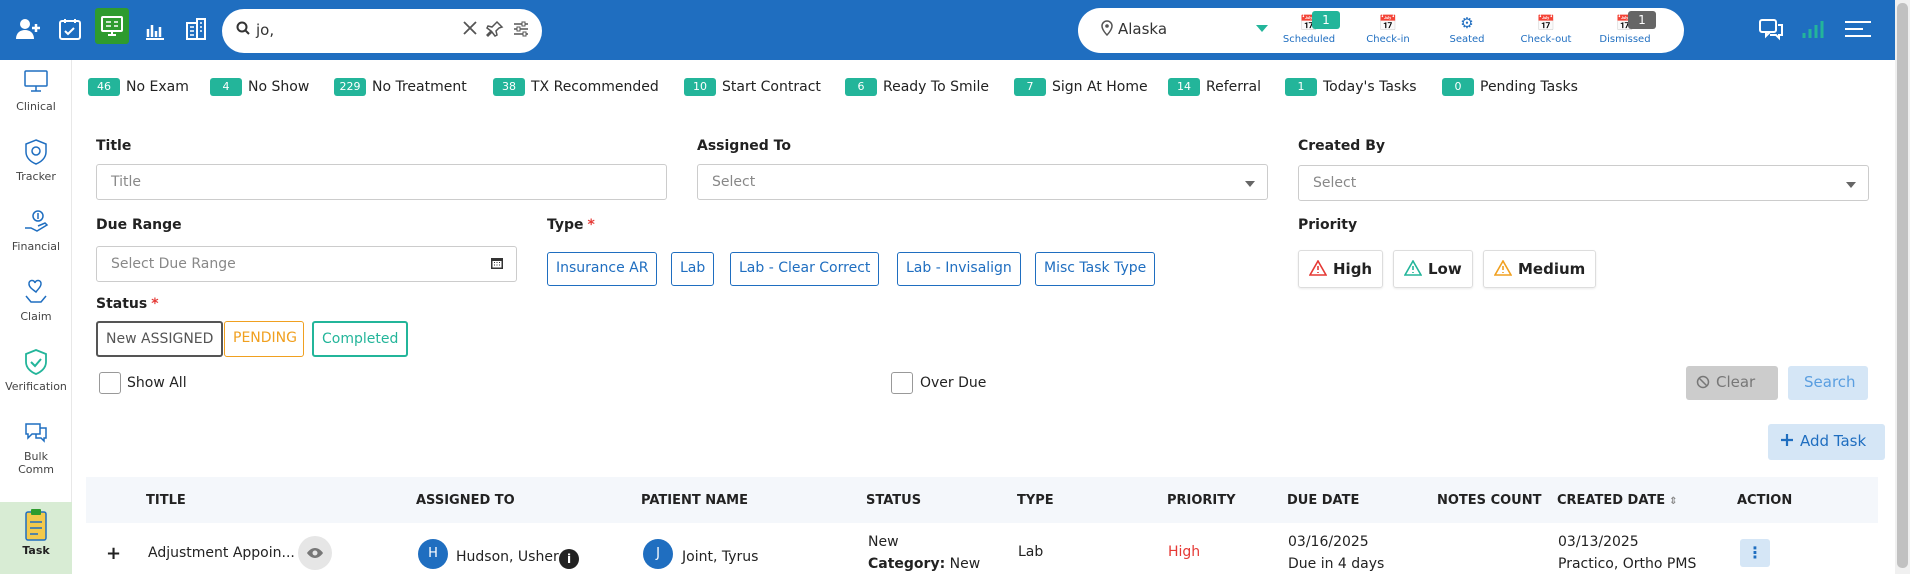 The width and height of the screenshot is (1910, 574). I want to click on type-label: Type *, so click(571, 225).